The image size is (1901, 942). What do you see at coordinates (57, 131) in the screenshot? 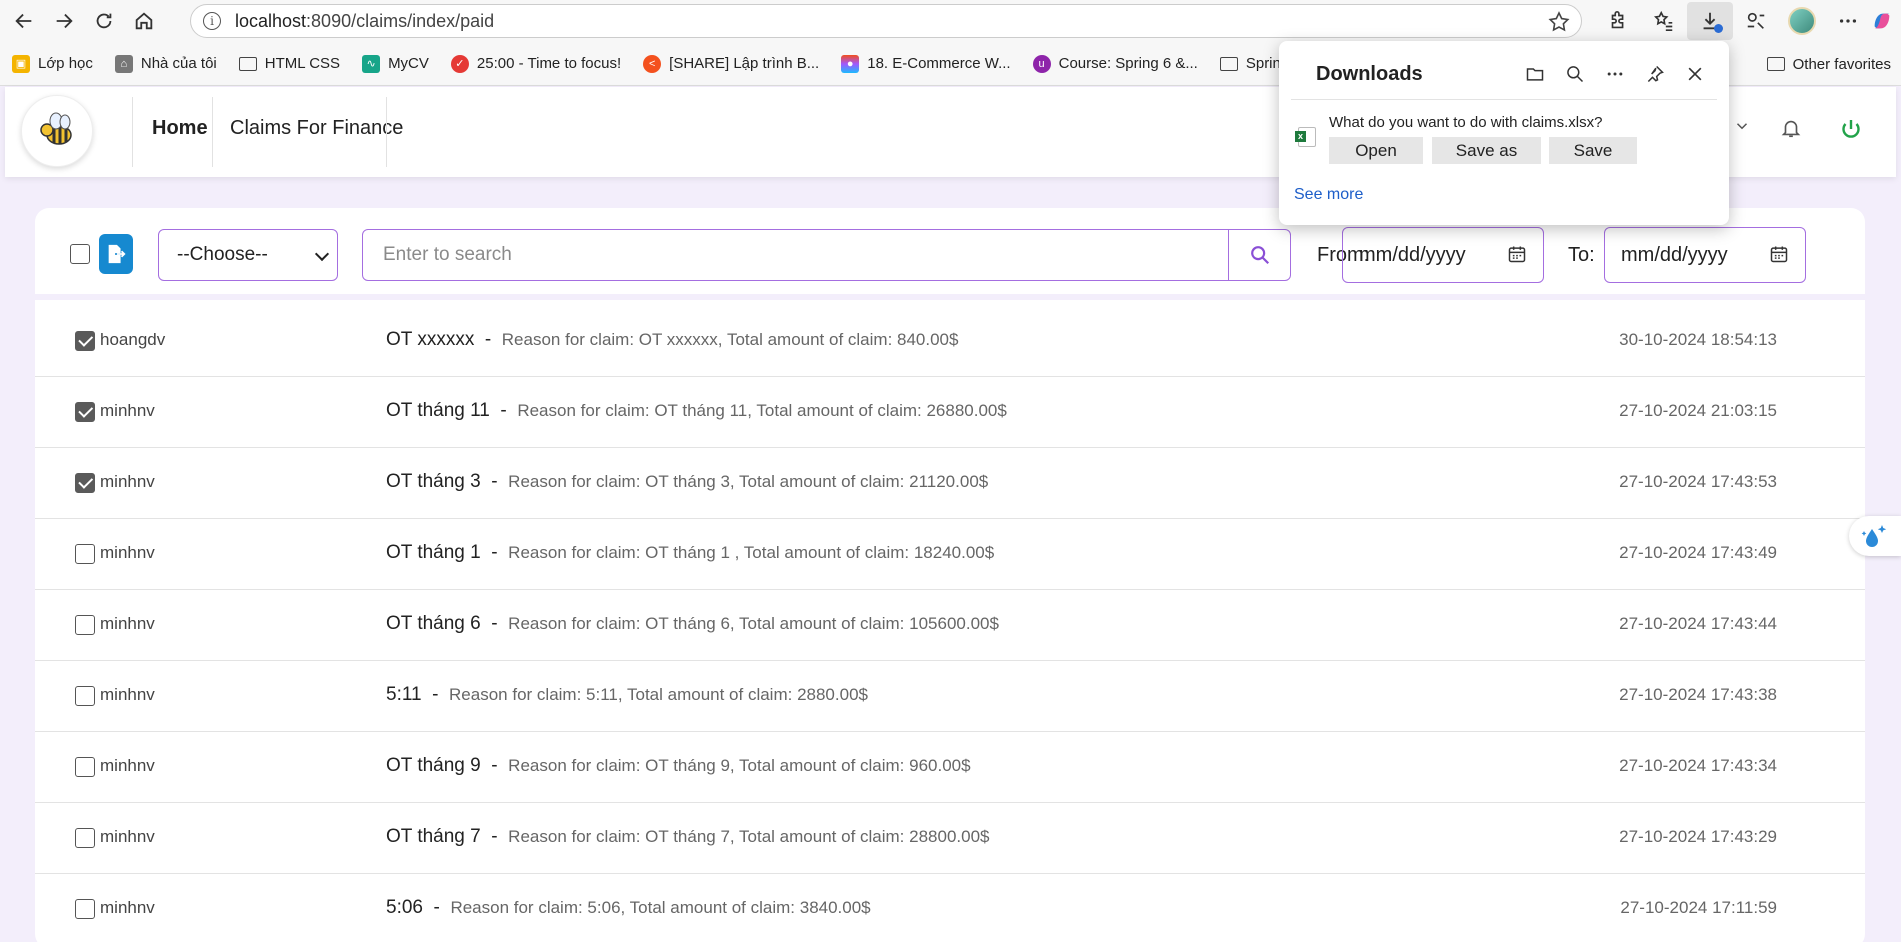
I see `app-logo` at bounding box center [57, 131].